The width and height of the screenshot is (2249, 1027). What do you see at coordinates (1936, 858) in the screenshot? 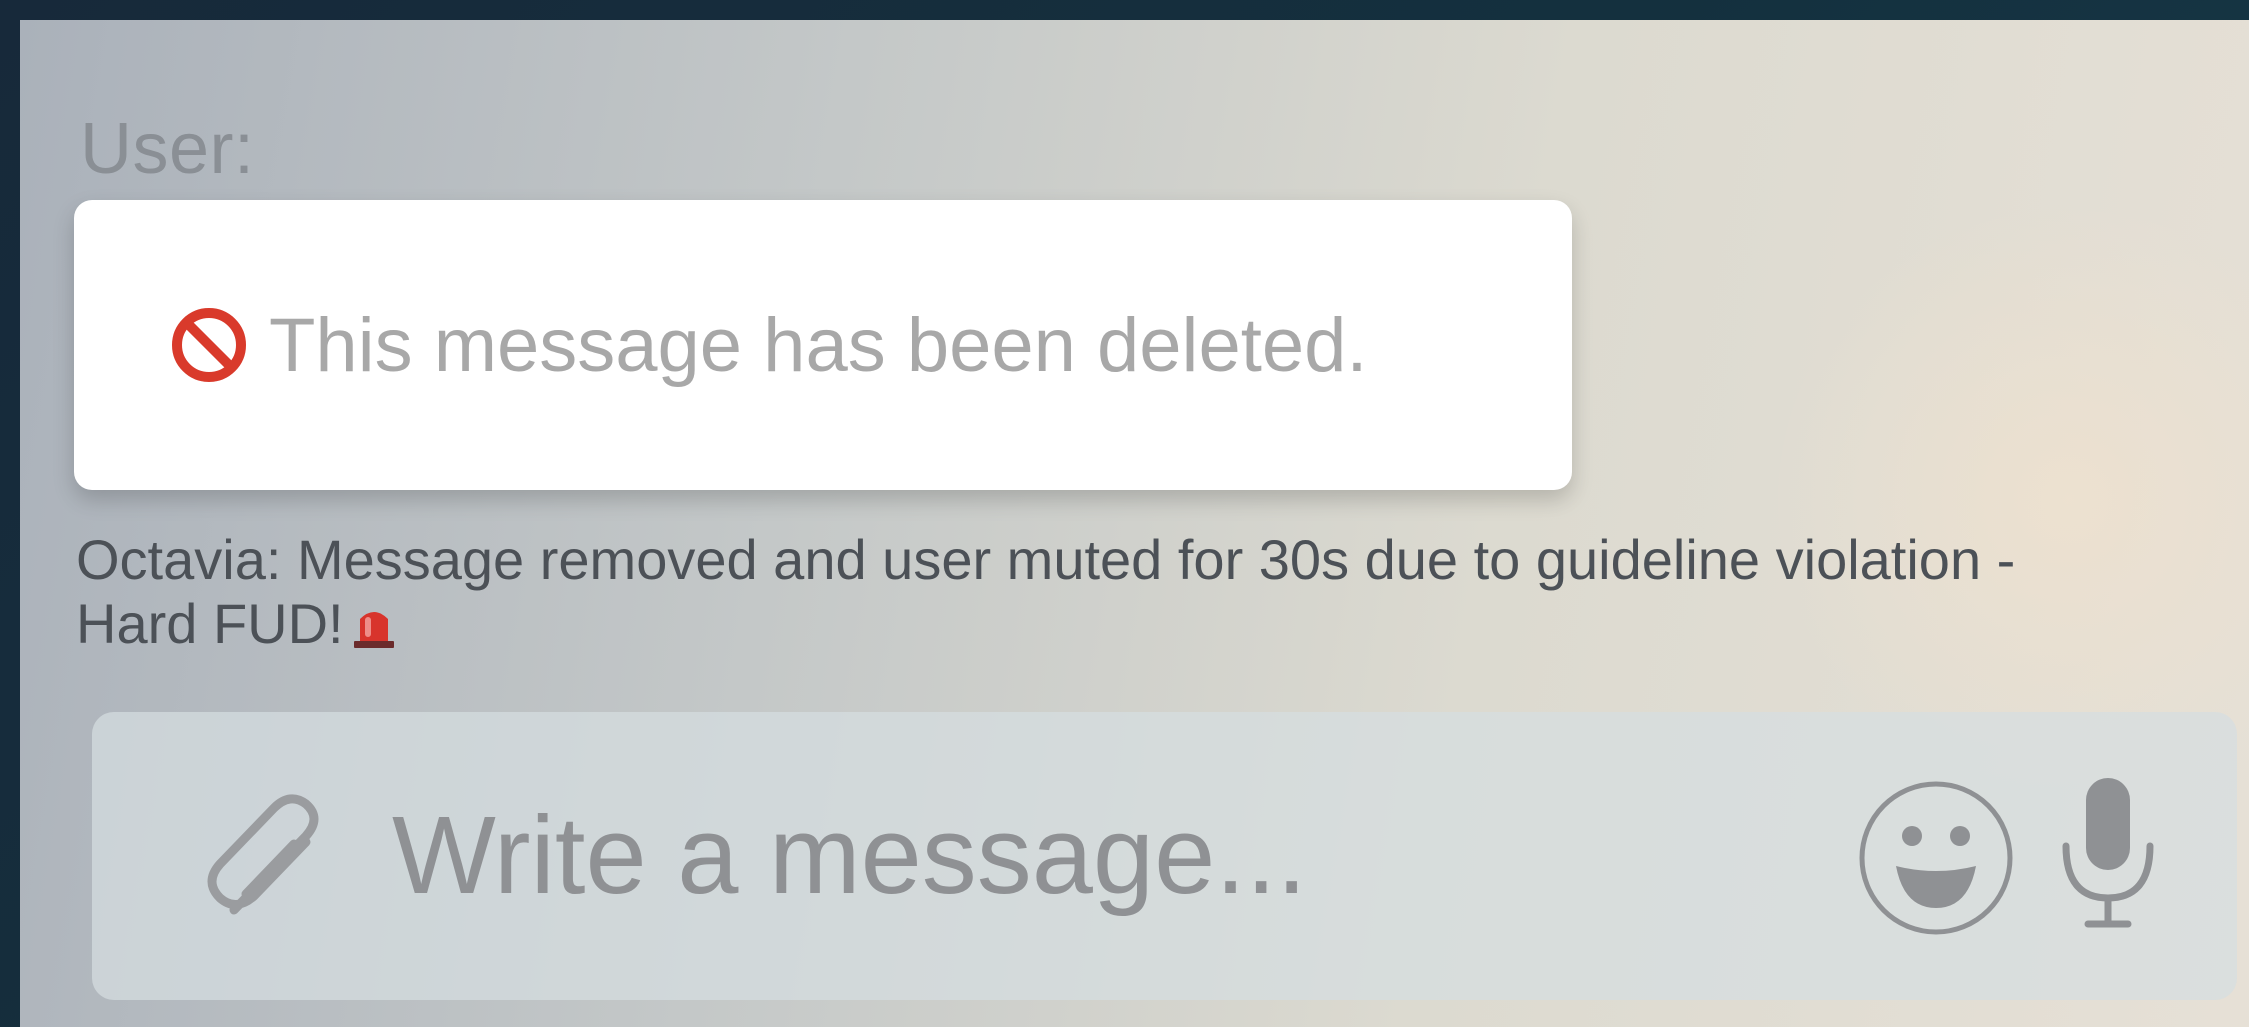
I see `smiley-icon` at bounding box center [1936, 858].